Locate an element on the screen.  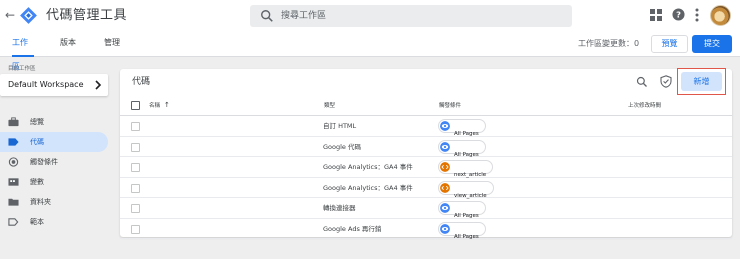
sidebar-item-variables: 變數 is located at coordinates (54, 182).